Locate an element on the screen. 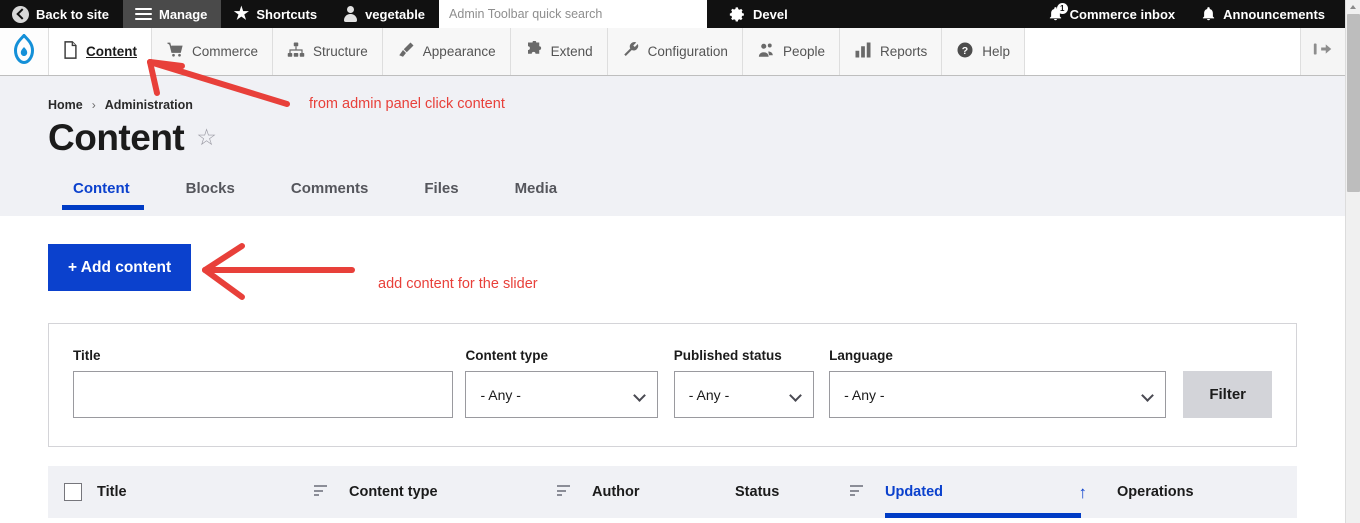 The width and height of the screenshot is (1360, 523). star-outline-icon: ☆ is located at coordinates (206, 137).